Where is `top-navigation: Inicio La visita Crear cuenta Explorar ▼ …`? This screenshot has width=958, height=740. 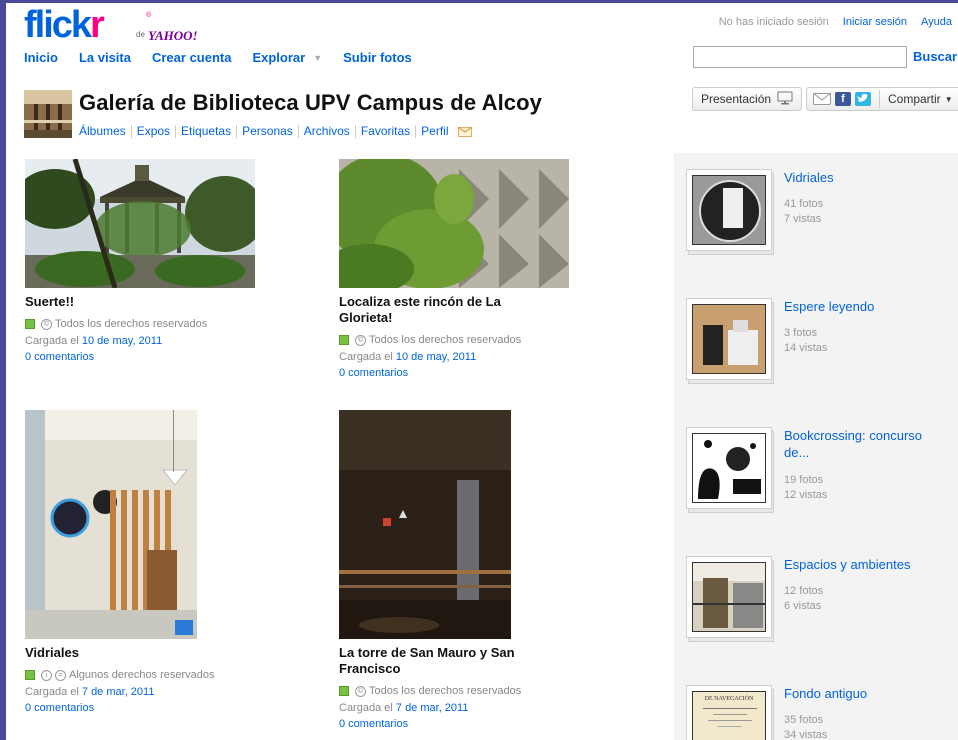
top-navigation: Inicio La visita Crear cuenta Explorar ▼ … is located at coordinates (228, 57).